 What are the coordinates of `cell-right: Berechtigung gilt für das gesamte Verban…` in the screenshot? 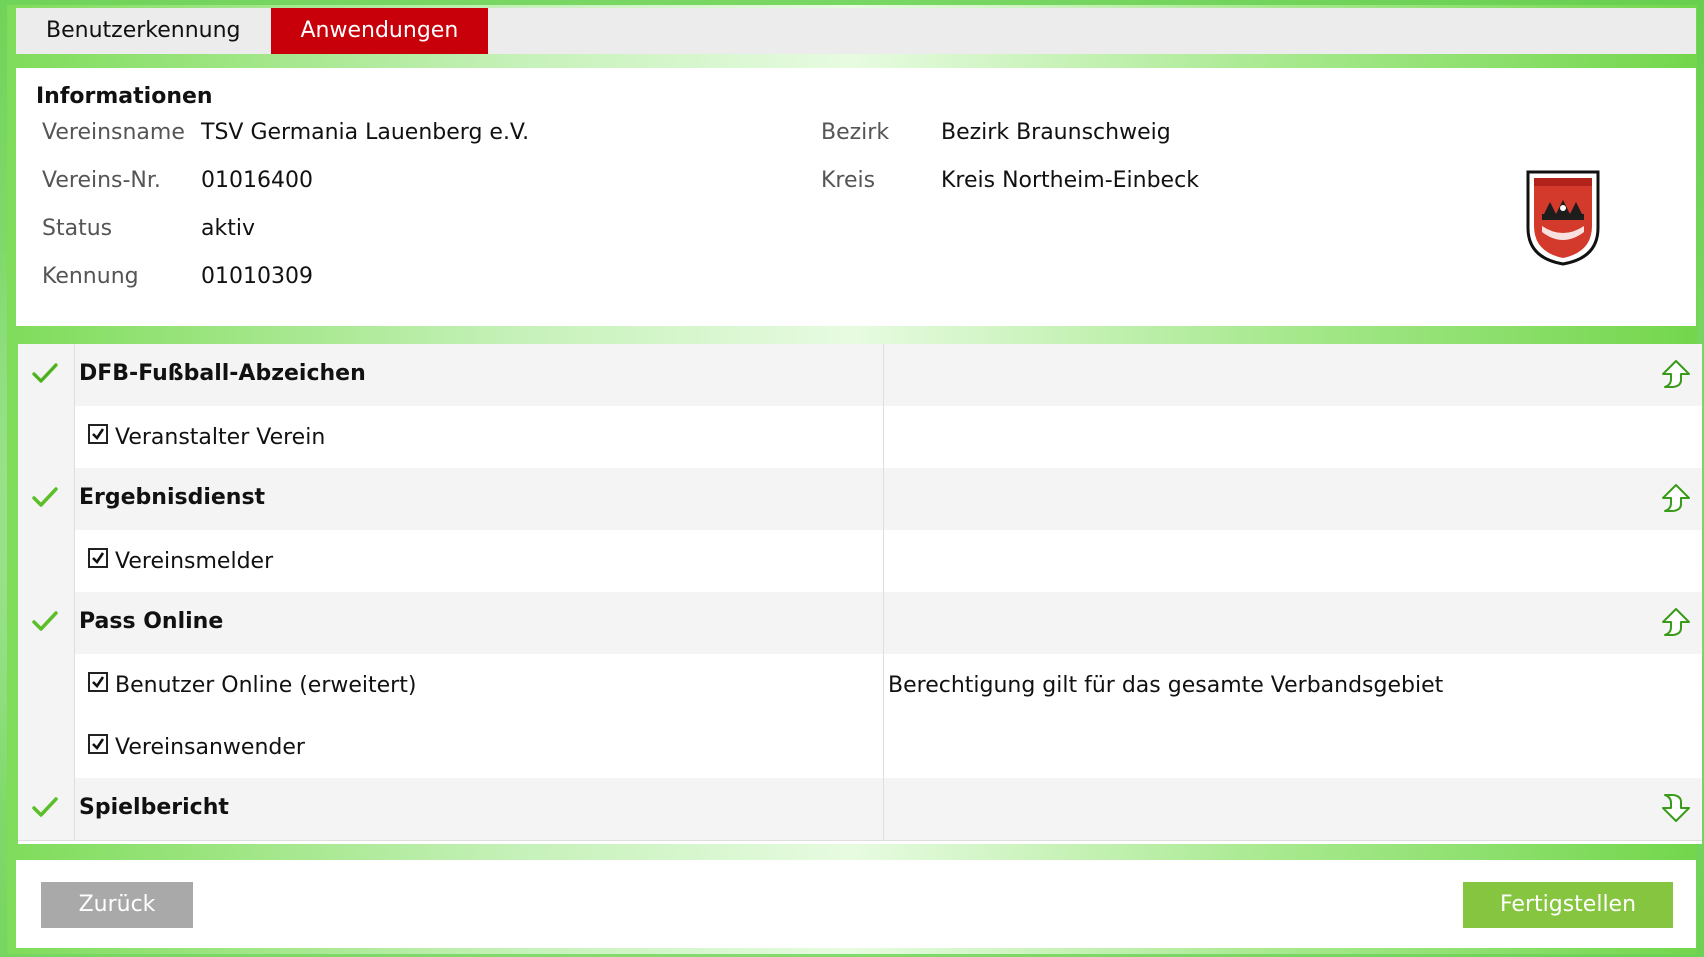 It's located at (1293, 685).